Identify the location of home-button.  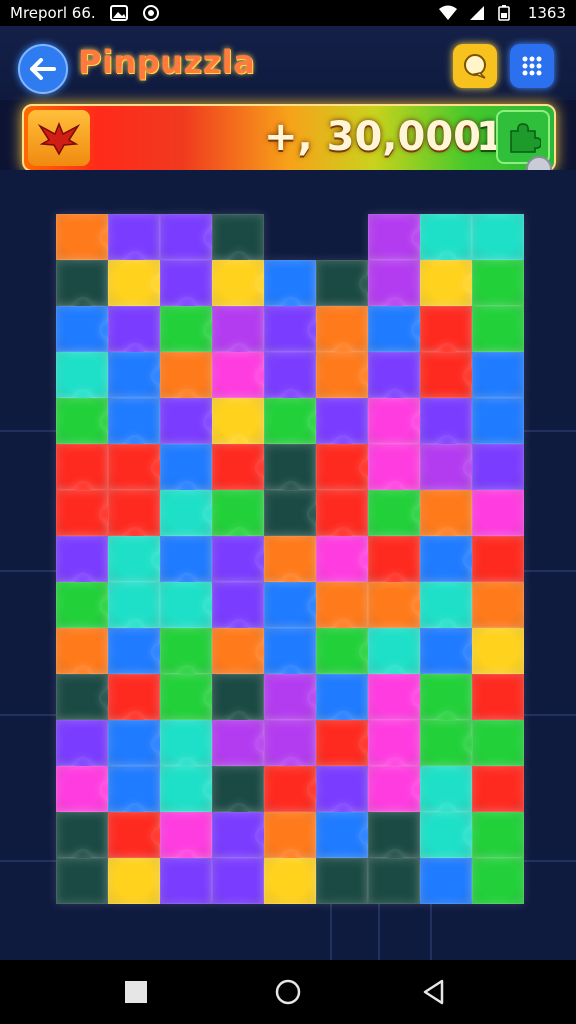
(288, 992).